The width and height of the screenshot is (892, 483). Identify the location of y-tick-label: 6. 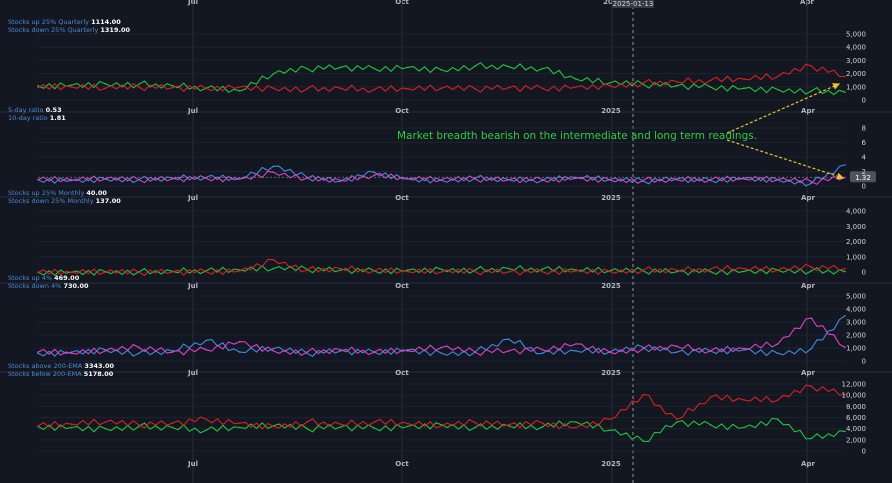
(864, 143).